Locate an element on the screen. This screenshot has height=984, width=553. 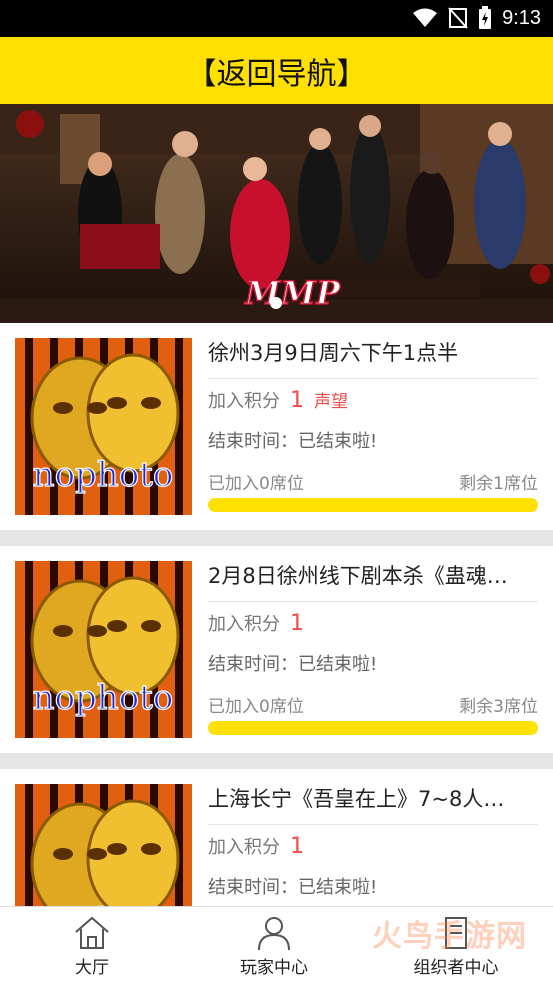
tab-label: 大厅 is located at coordinates (92, 968).